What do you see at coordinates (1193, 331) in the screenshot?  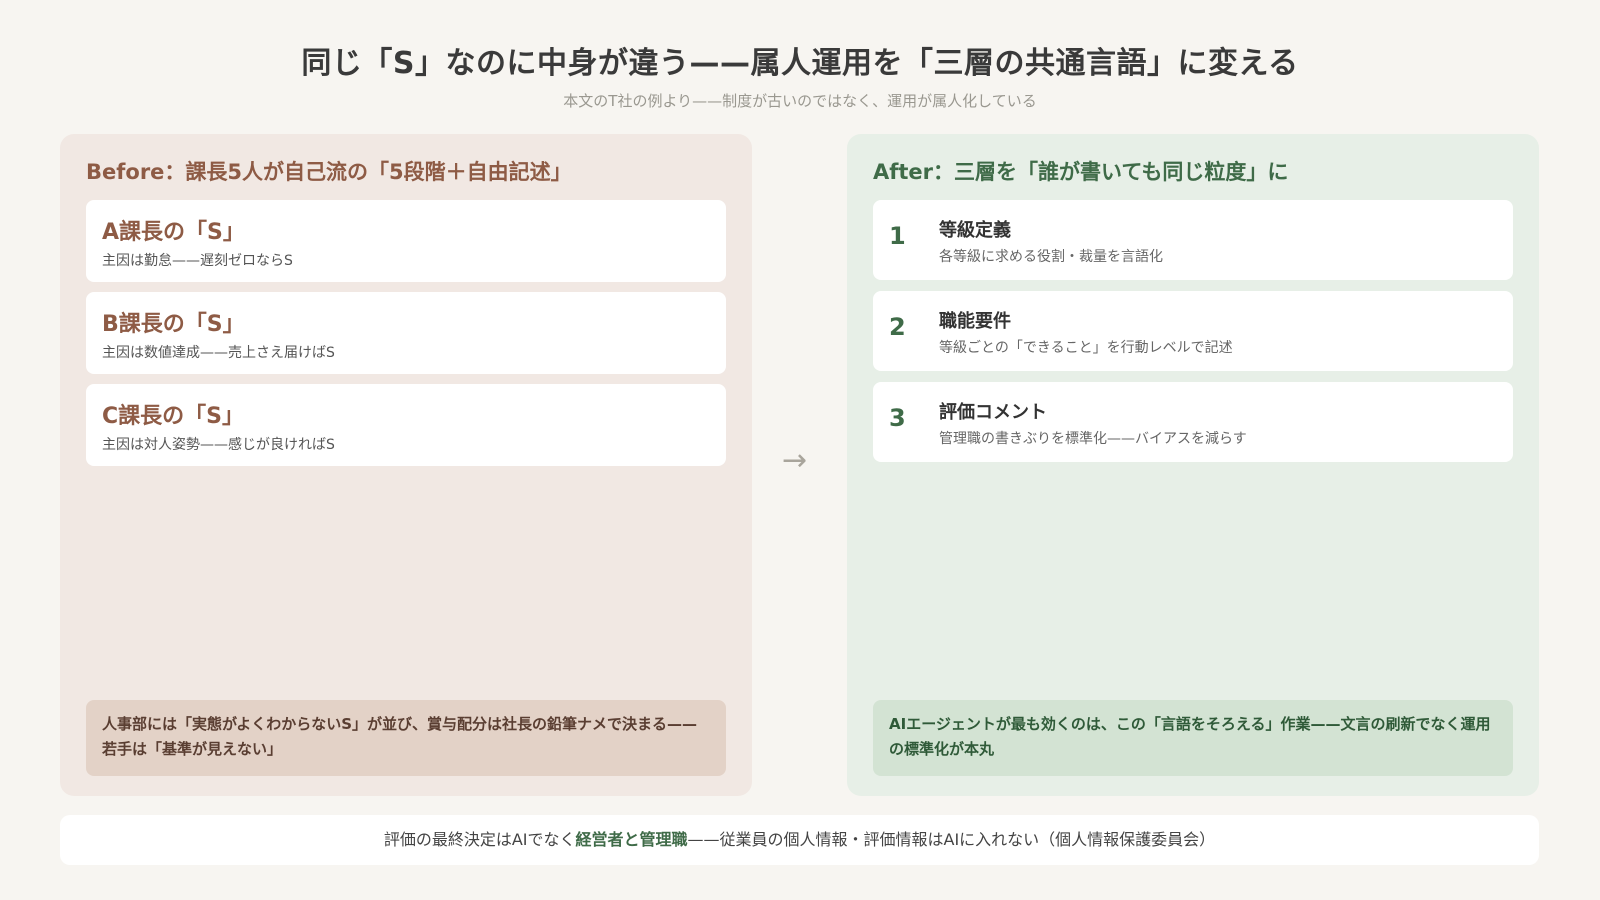 I see `after-step-2: 2 職能要件 等級ごとの「できること」を行動レベルで記述` at bounding box center [1193, 331].